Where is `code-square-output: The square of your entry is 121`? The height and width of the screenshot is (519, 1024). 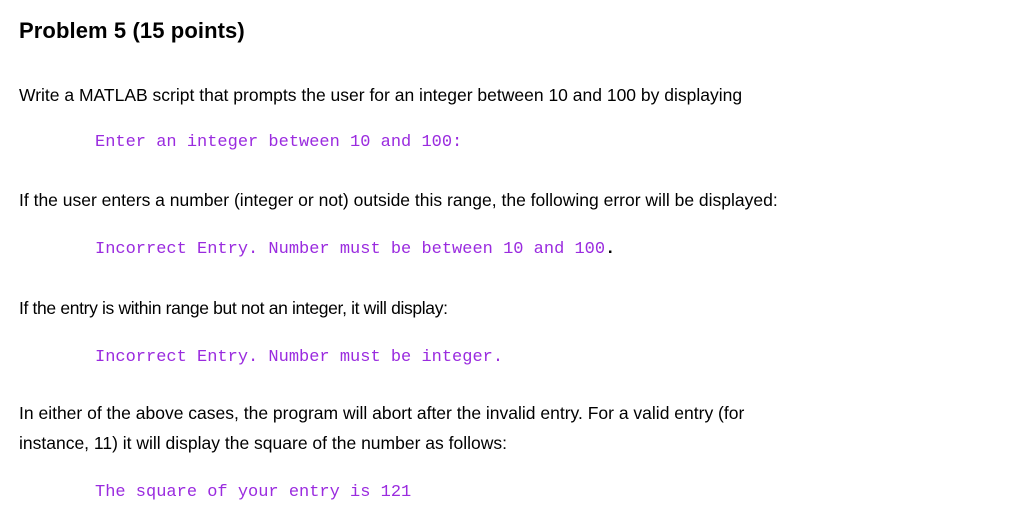
code-square-output: The square of your entry is 121 is located at coordinates (253, 492).